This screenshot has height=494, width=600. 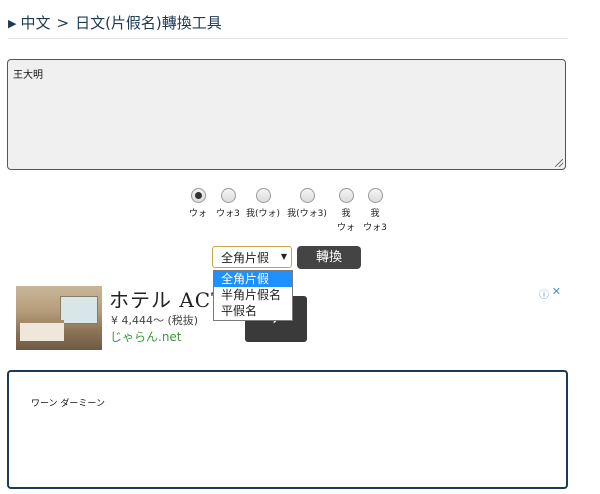 I want to click on radio-option-kanji-wo3: 我(ウォ3), so click(x=307, y=204).